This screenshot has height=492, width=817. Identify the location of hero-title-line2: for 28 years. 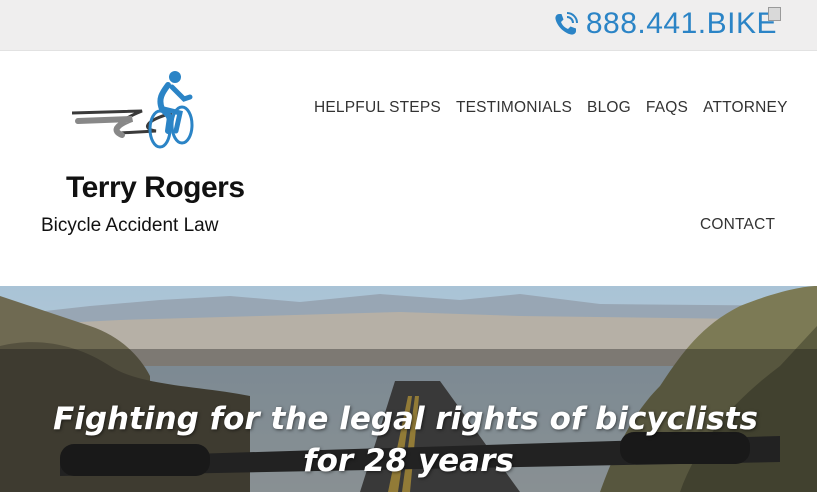
(408, 461).